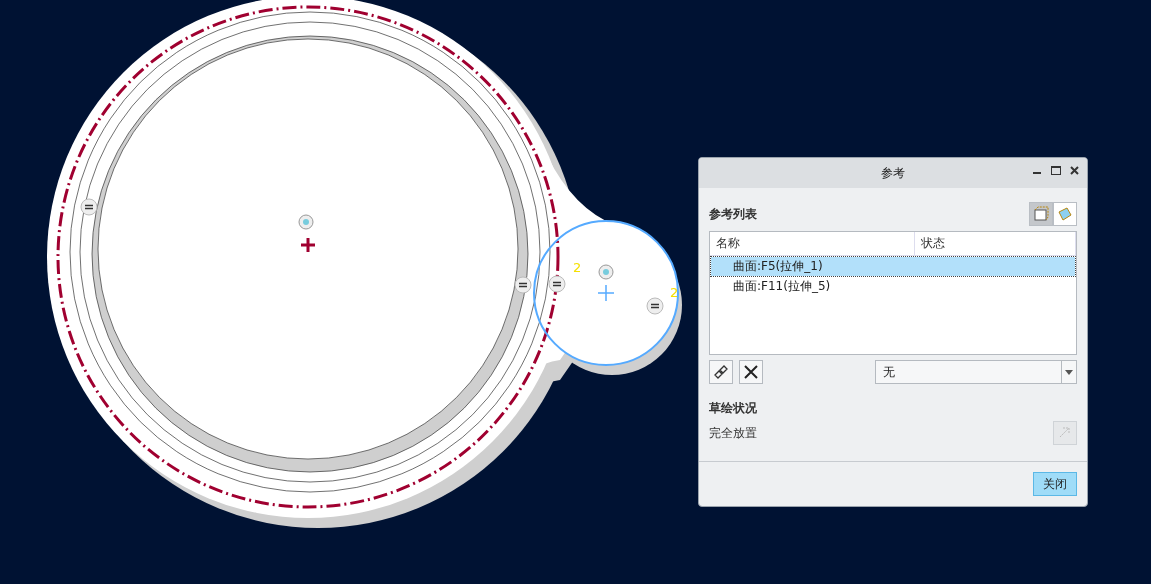 This screenshot has width=1151, height=584. What do you see at coordinates (733, 433) in the screenshot?
I see `status-text: 完全放置` at bounding box center [733, 433].